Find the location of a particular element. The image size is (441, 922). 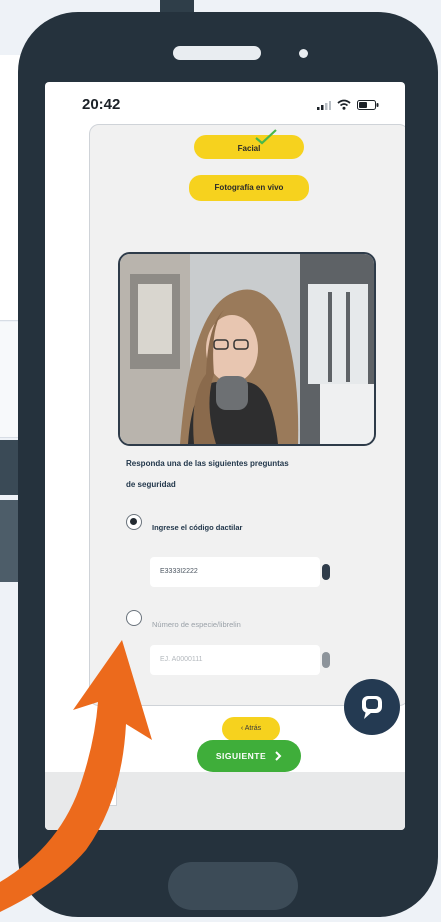

person-photo is located at coordinates (247, 349).